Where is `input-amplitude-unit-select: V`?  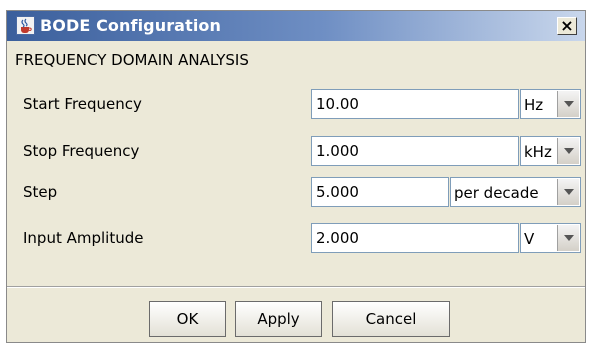
input-amplitude-unit-select: V is located at coordinates (550, 238).